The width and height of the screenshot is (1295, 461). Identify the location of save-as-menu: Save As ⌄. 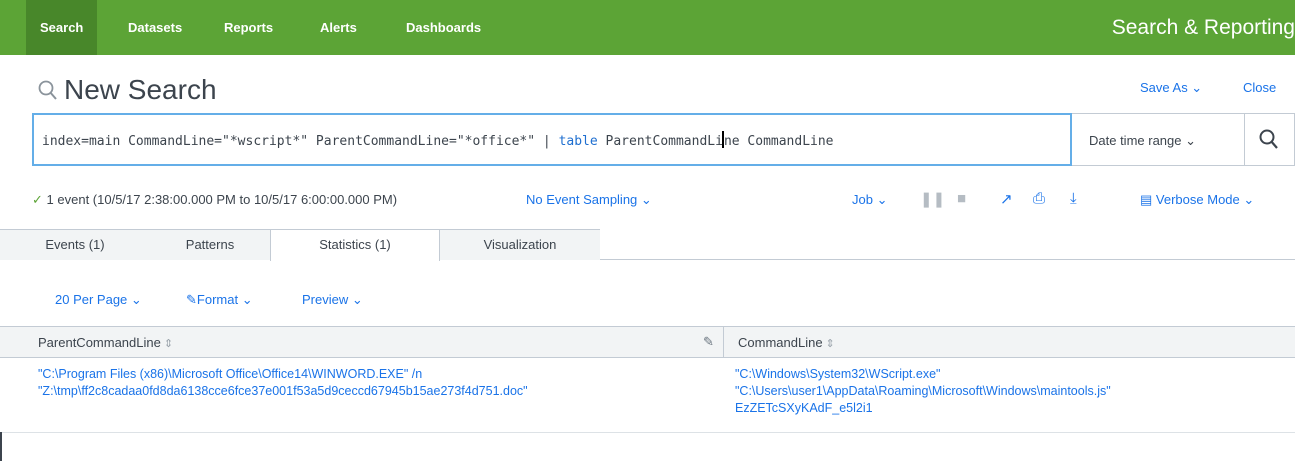
(1171, 88).